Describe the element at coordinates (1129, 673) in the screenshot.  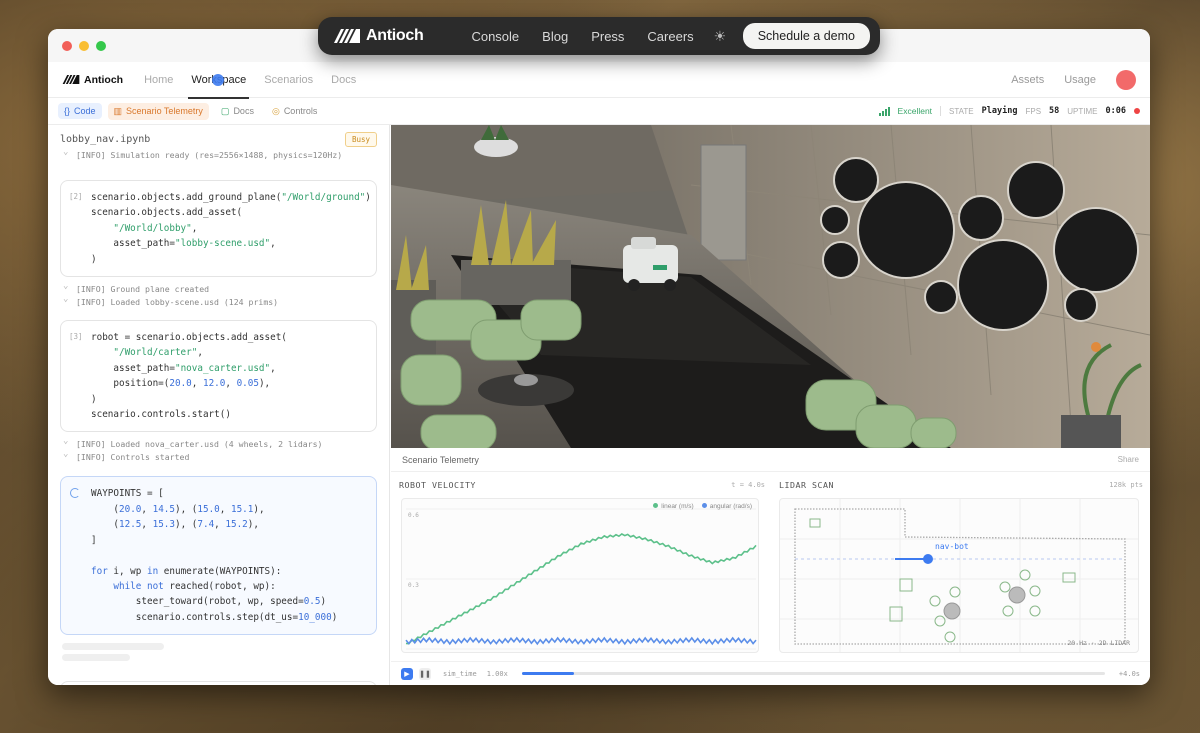
I see `timeline-end: +4.0s` at that location.